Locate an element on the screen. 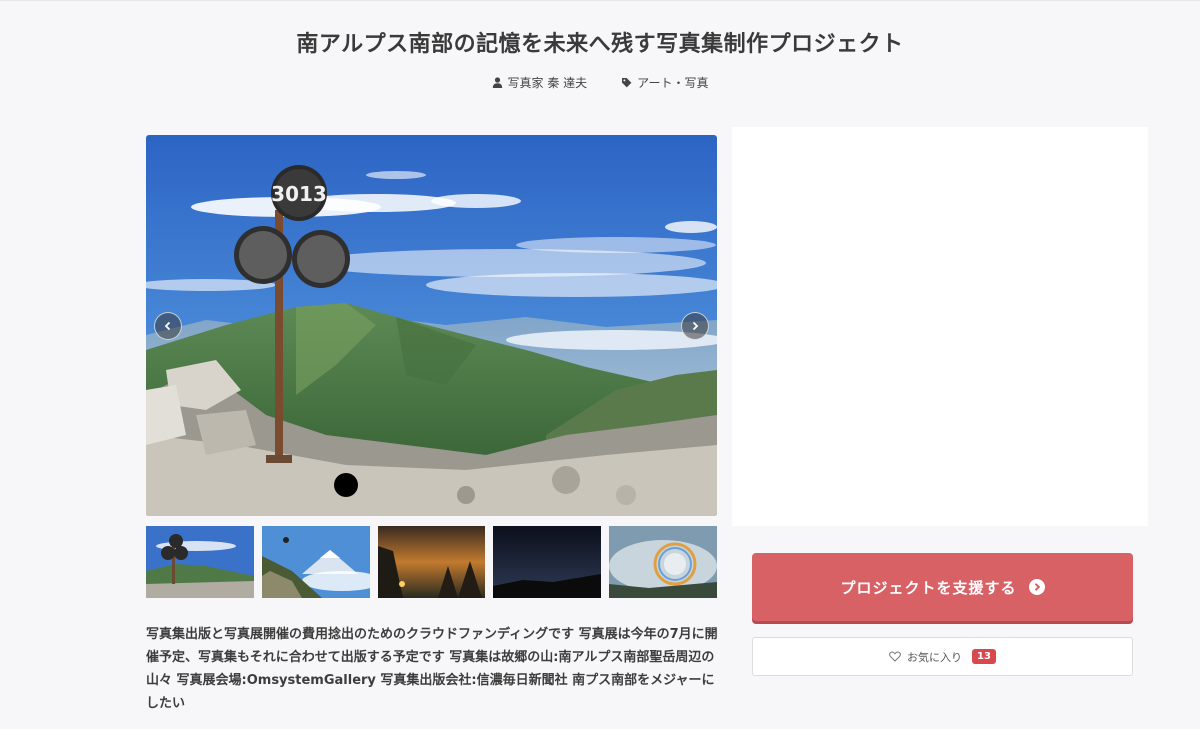  tag-icon is located at coordinates (627, 83).